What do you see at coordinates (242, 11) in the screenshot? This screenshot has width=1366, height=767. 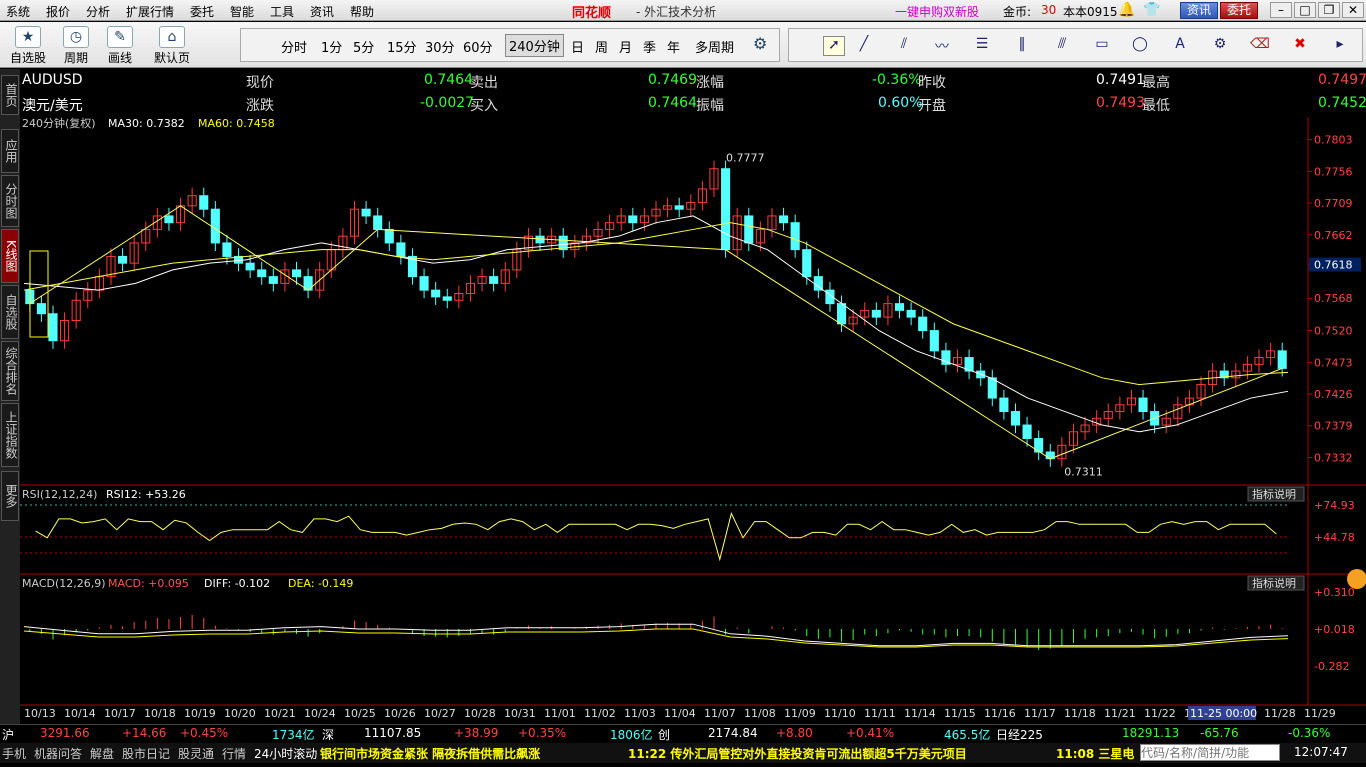 I see `menu-smart: 智能` at bounding box center [242, 11].